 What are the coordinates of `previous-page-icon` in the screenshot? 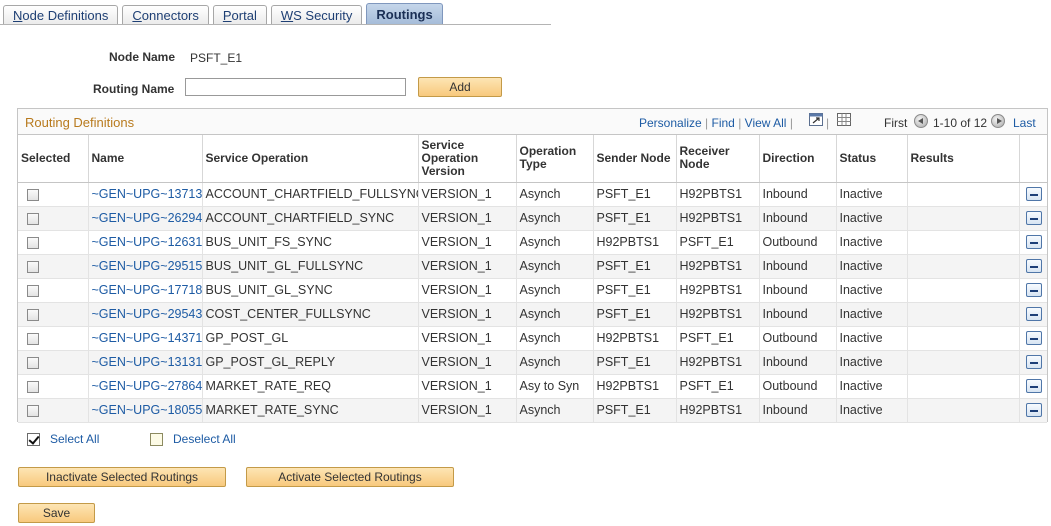 It's located at (921, 121).